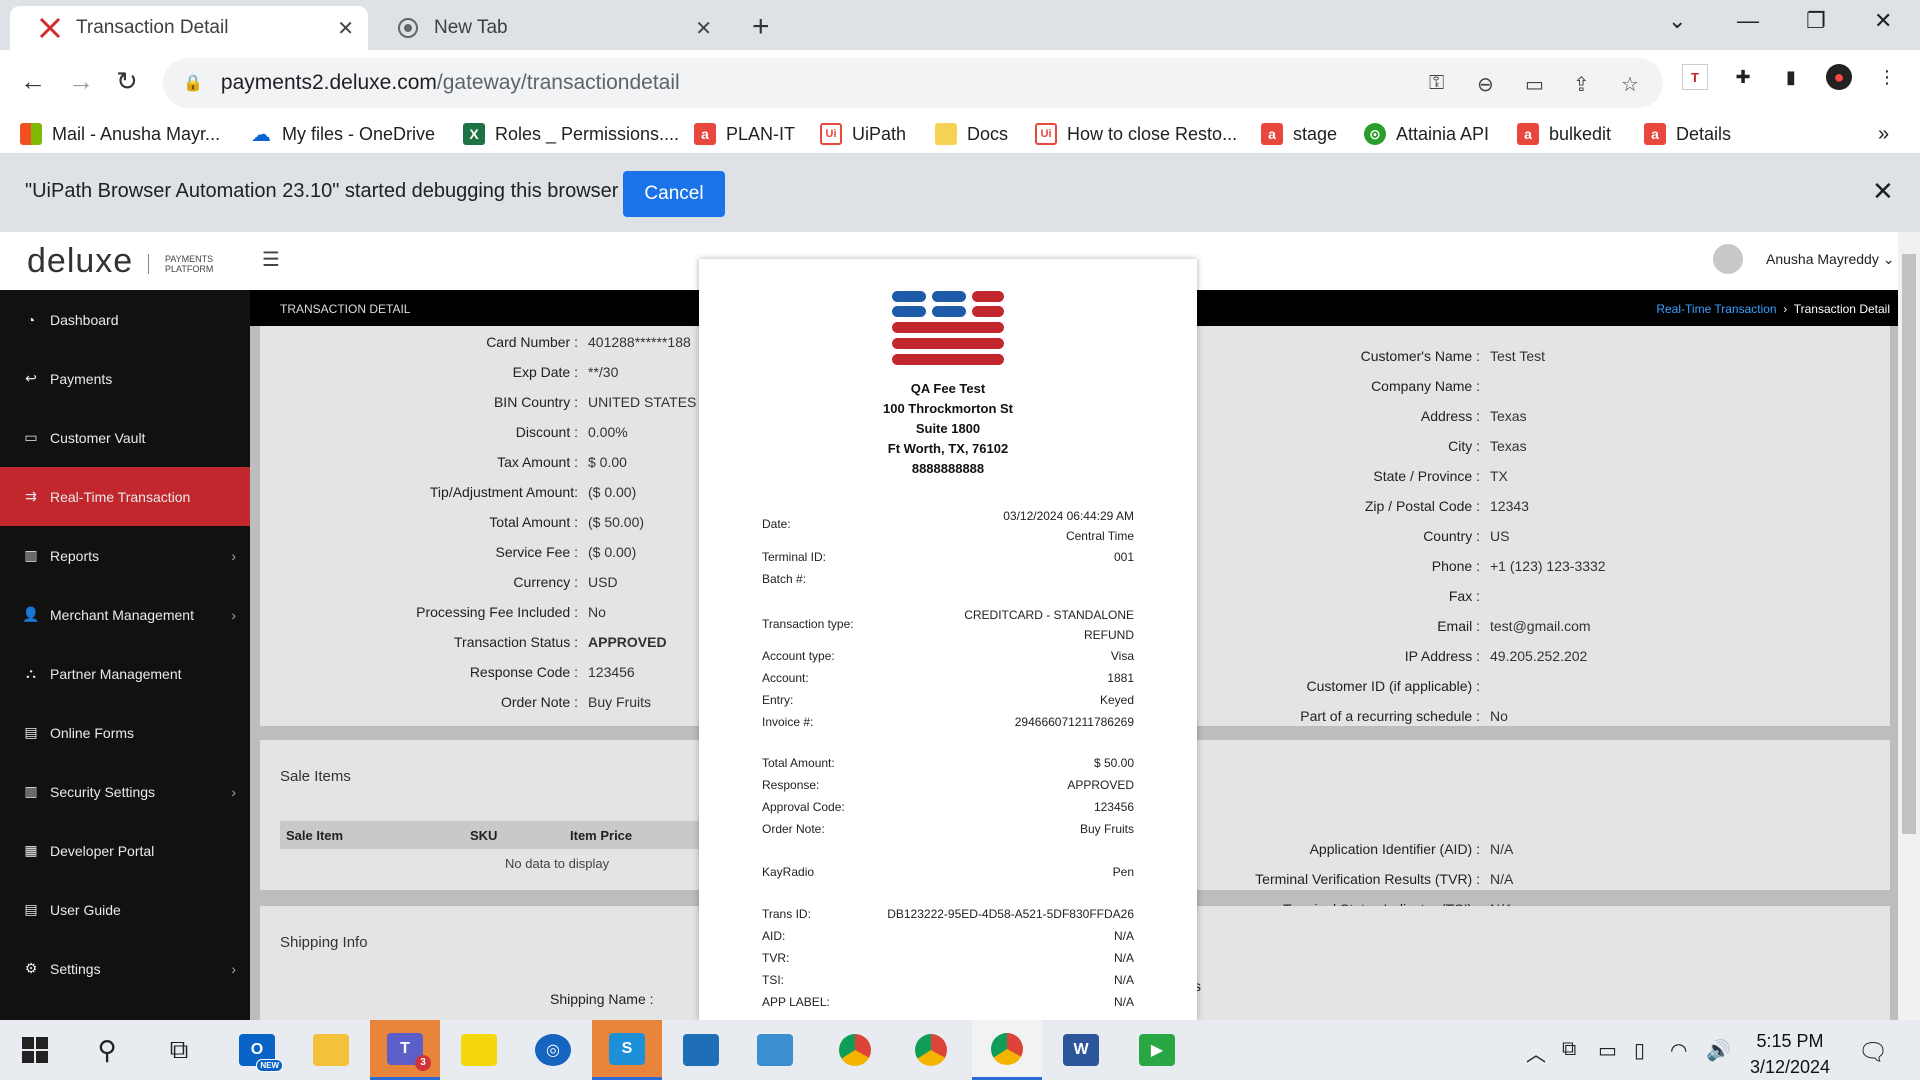 This screenshot has width=1920, height=1080. Describe the element at coordinates (1581, 84) in the screenshot. I see `share-icon: ⇪` at that location.